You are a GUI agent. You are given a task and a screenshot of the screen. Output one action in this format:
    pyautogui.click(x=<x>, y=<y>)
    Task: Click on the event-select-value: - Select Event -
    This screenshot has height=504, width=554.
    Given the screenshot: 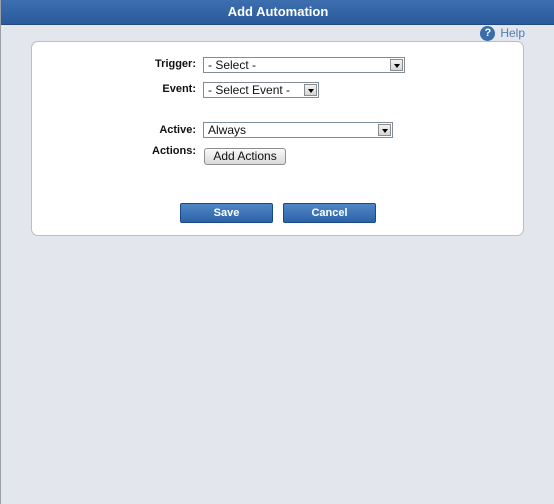 What is the action you would take?
    pyautogui.click(x=249, y=90)
    